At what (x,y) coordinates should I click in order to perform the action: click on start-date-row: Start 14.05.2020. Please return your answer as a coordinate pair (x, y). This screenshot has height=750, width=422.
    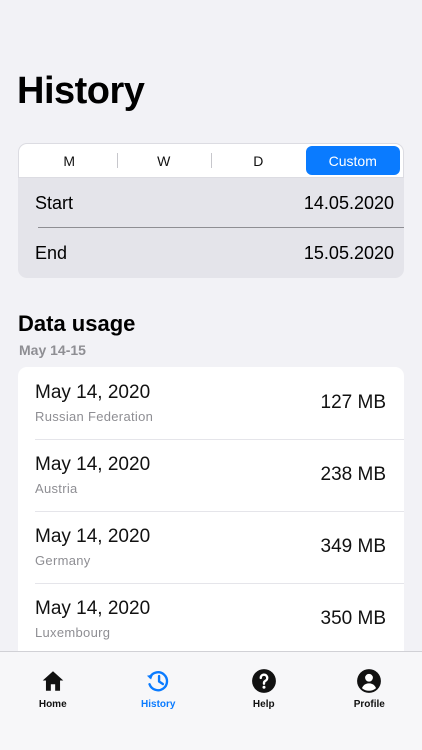
    Looking at the image, I should click on (211, 203).